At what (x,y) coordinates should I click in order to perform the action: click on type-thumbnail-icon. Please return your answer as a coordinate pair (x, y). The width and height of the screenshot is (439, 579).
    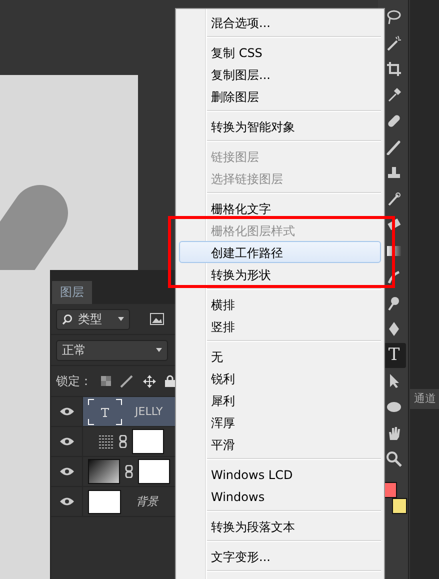
    Looking at the image, I should click on (105, 411).